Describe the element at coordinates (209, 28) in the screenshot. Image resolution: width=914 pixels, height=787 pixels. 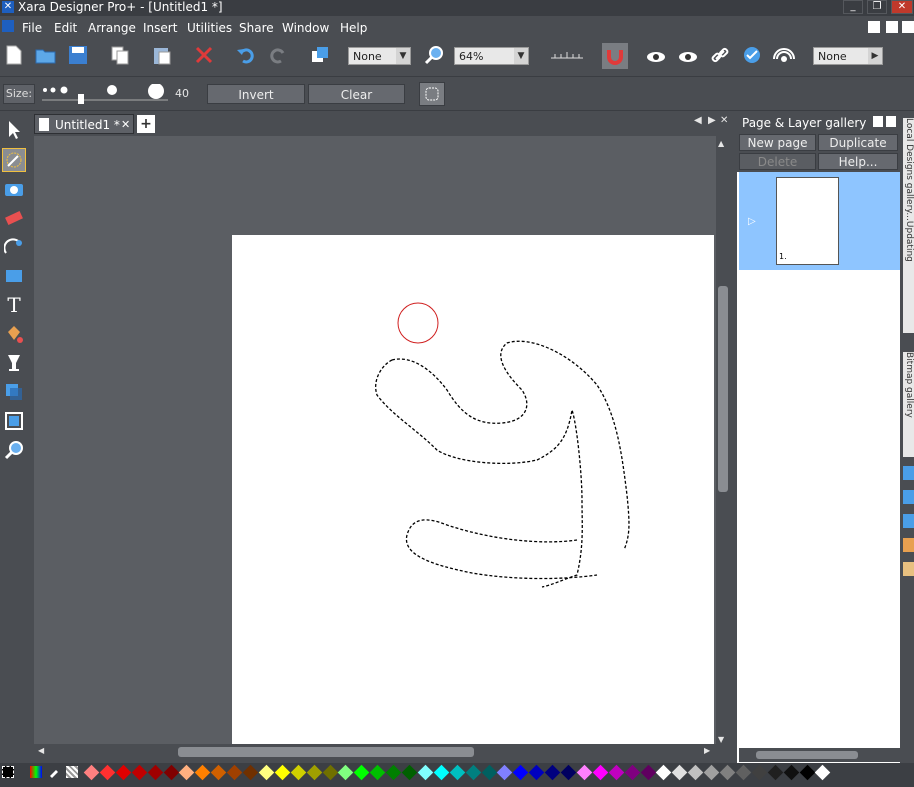
I see `menu-utilities: Utilities` at that location.